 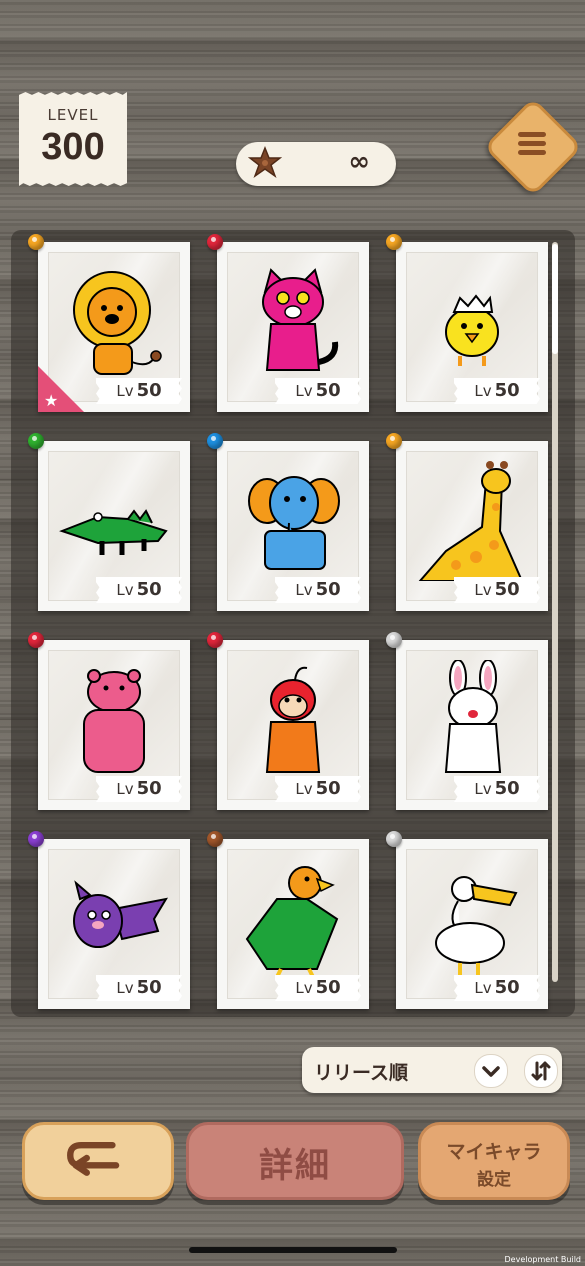 I want to click on star-icon: ★, so click(x=51, y=400).